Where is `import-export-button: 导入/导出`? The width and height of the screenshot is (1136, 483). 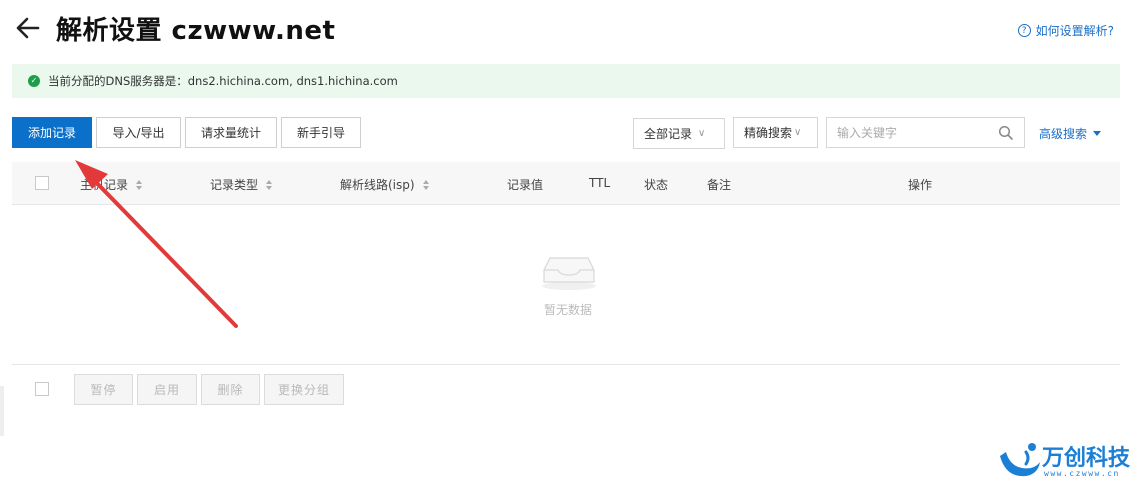
import-export-button: 导入/导出 is located at coordinates (138, 132).